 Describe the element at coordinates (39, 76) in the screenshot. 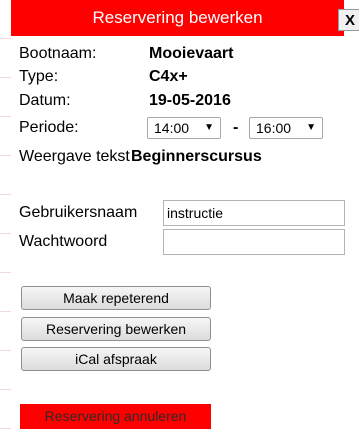

I see `type-label: Type:` at that location.